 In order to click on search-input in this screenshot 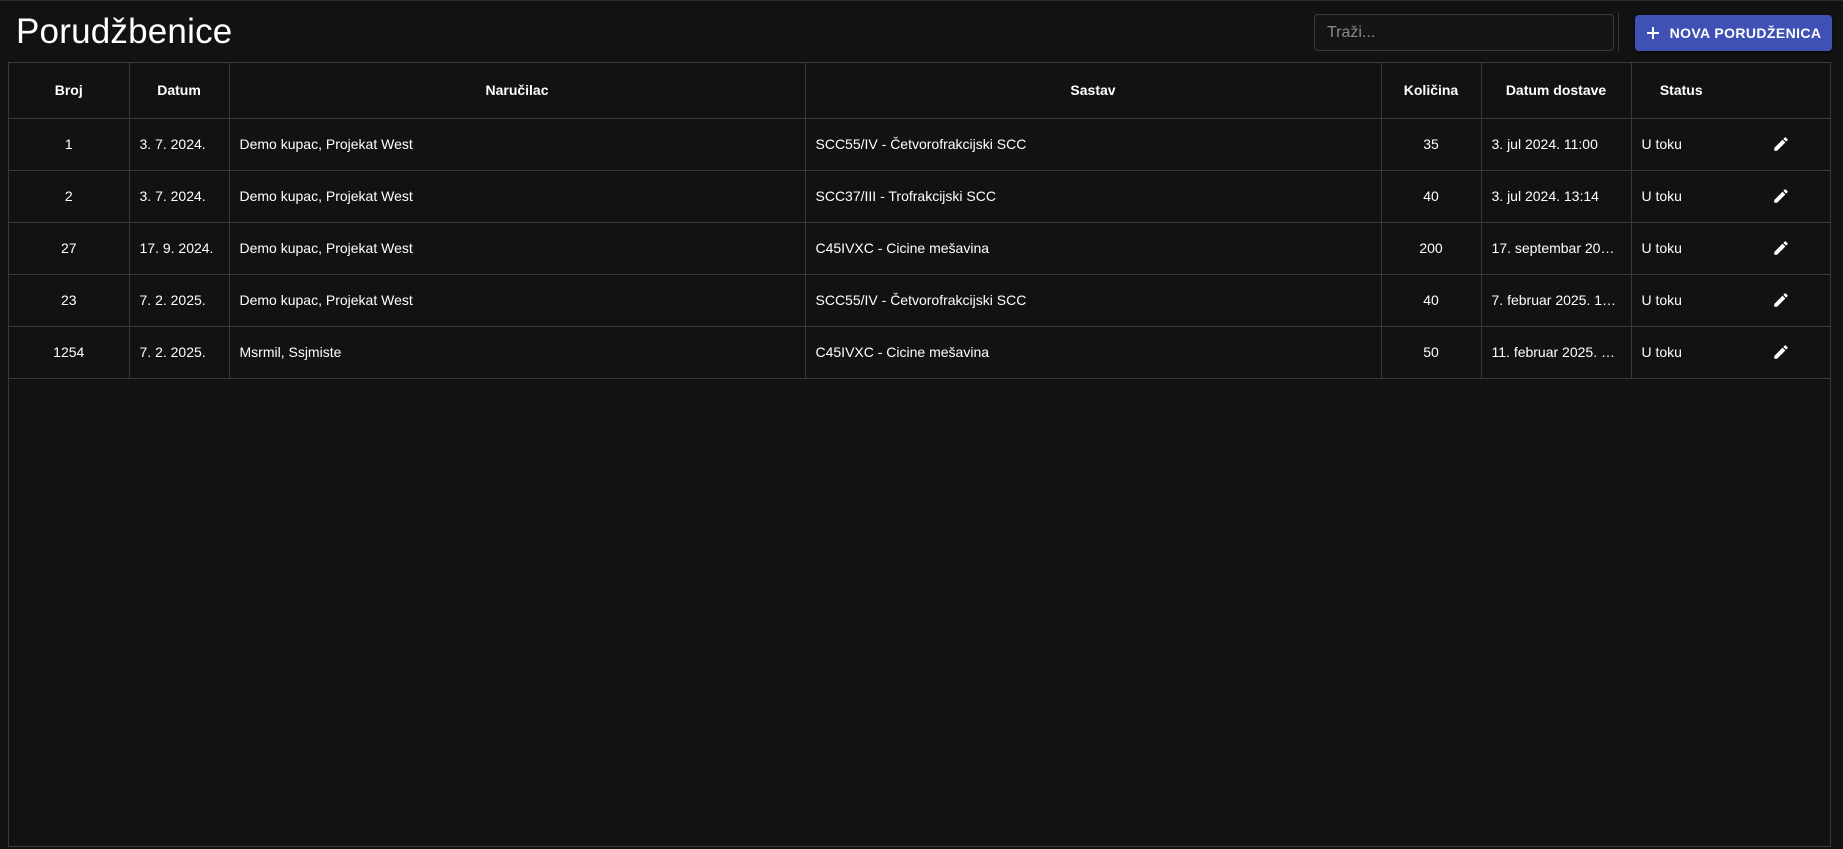, I will do `click(1464, 32)`.